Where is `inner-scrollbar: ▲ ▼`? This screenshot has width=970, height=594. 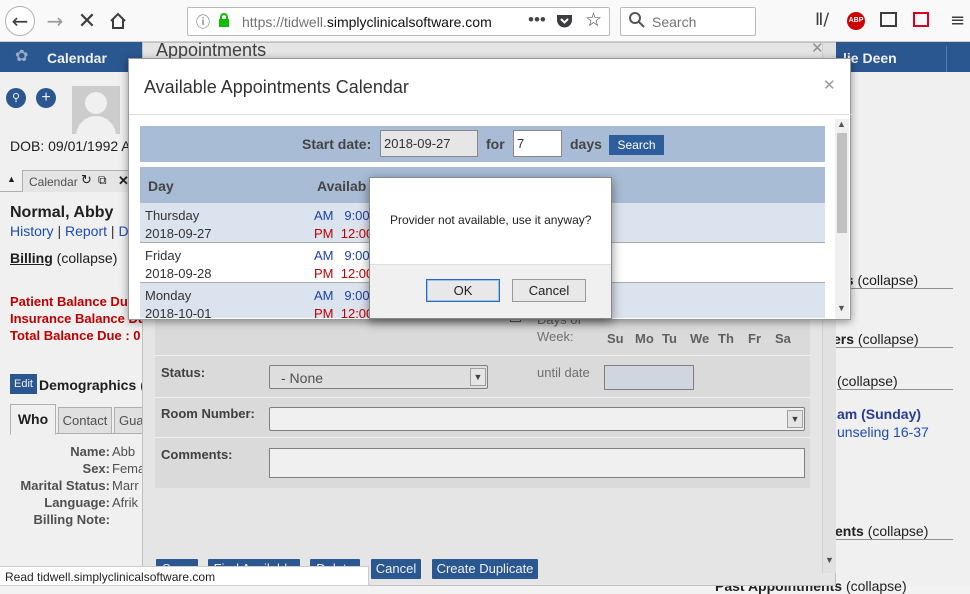 inner-scrollbar: ▲ ▼ is located at coordinates (842, 219).